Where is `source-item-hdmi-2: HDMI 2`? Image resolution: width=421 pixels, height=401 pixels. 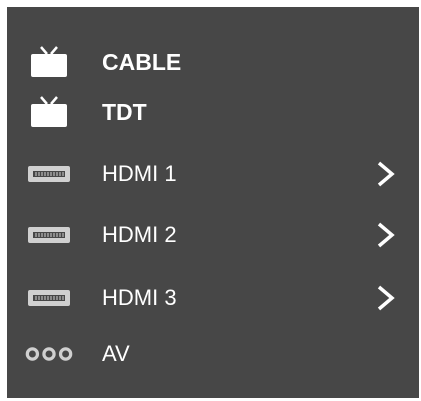 source-item-hdmi-2: HDMI 2 is located at coordinates (213, 235).